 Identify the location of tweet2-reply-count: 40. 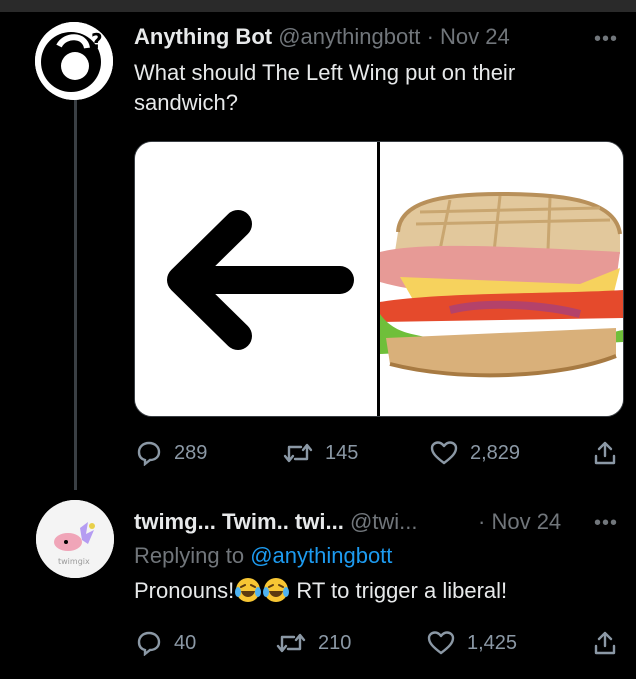
(185, 642).